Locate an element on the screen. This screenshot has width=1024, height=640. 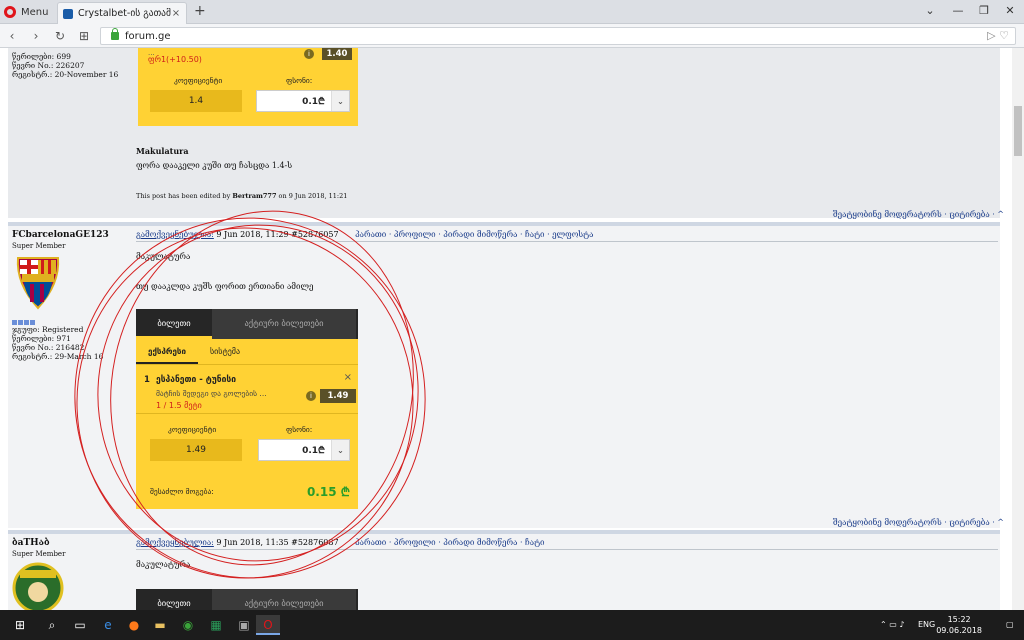
selection-pick: 1 / 1.5 მეტი is located at coordinates (179, 405).